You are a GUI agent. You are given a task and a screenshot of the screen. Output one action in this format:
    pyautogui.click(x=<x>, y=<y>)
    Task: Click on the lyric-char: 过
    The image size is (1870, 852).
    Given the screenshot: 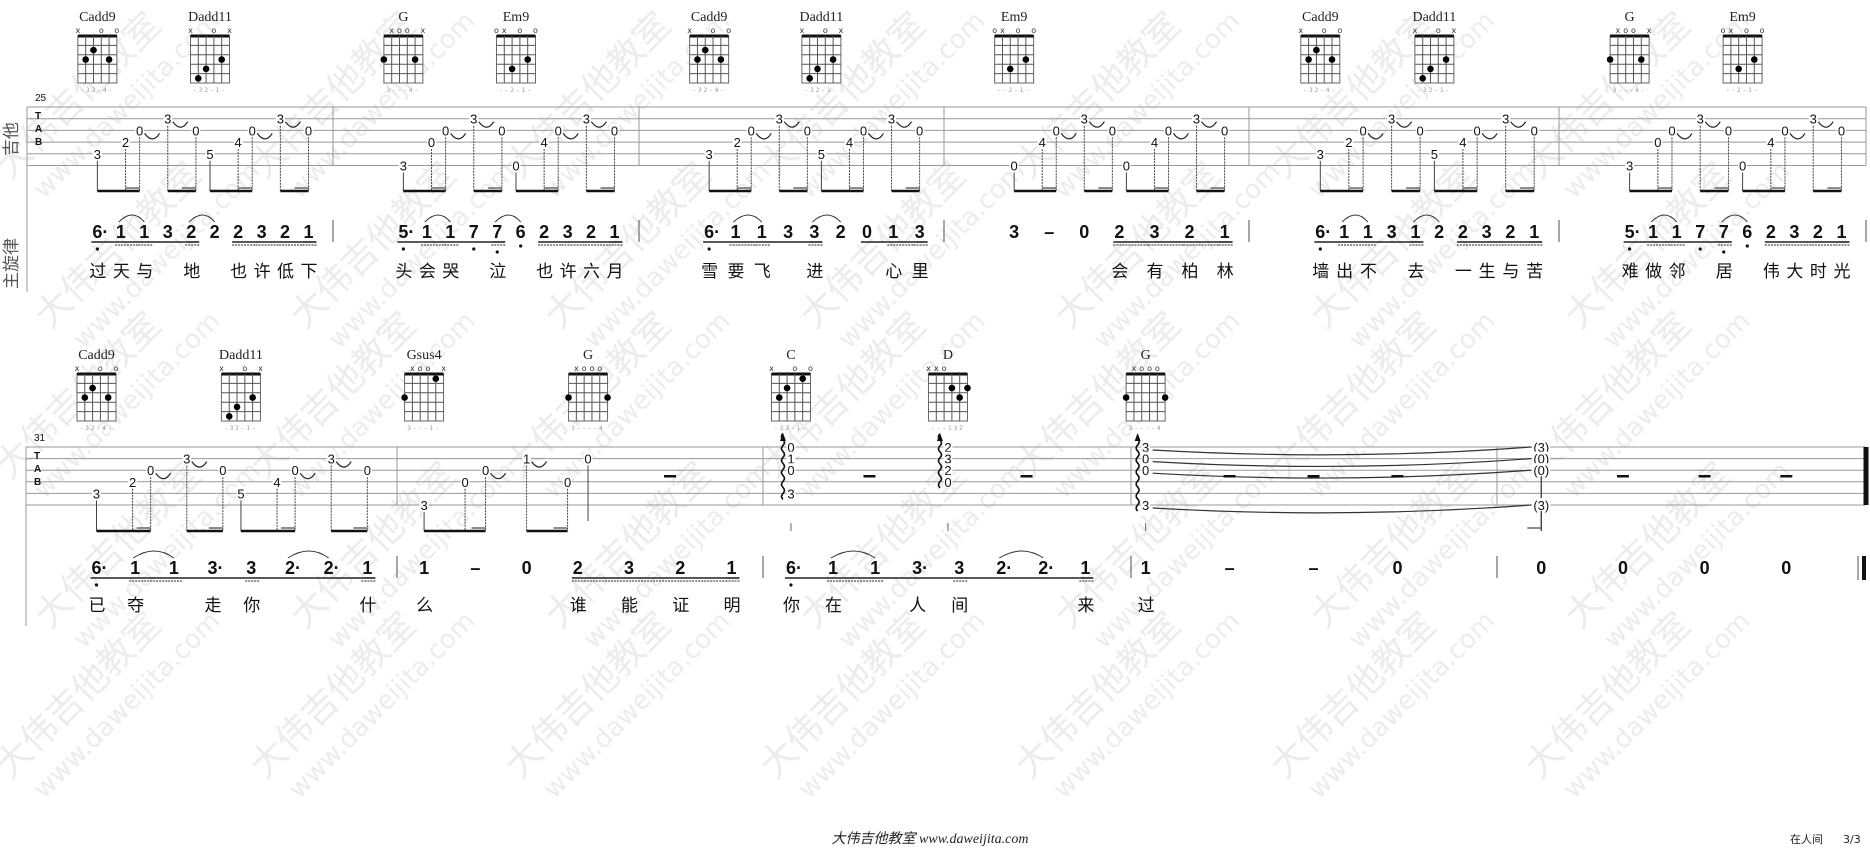 What is the action you would take?
    pyautogui.click(x=1146, y=606)
    